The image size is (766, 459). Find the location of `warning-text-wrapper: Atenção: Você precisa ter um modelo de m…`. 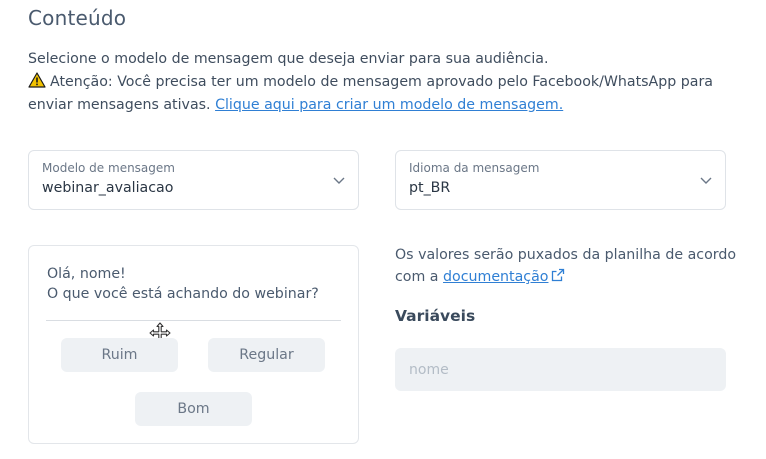

warning-text-wrapper: Atenção: Você precisa ter um modelo de m… is located at coordinates (370, 92).